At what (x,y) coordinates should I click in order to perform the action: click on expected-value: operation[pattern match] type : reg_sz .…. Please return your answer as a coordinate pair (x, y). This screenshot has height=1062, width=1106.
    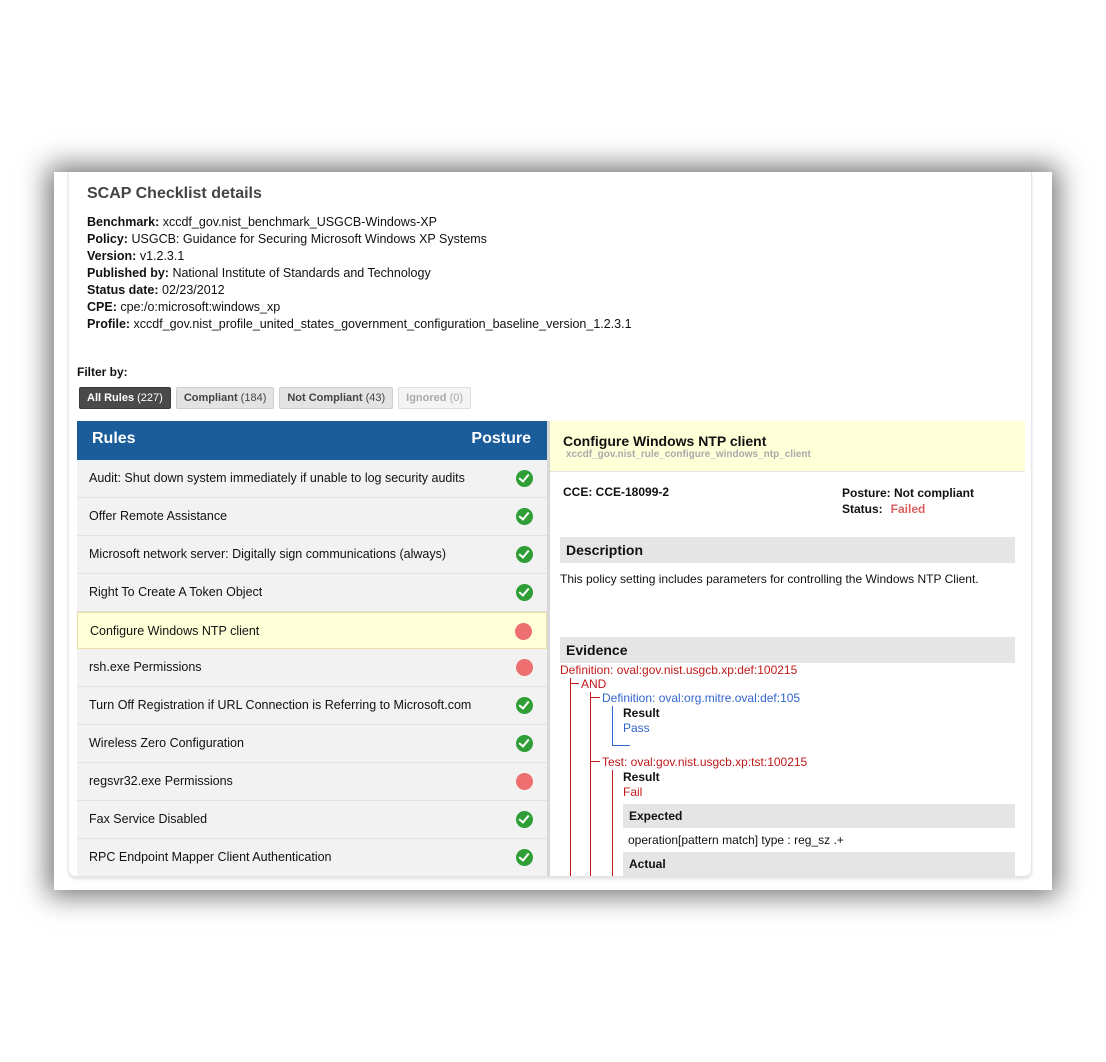
    Looking at the image, I should click on (736, 840).